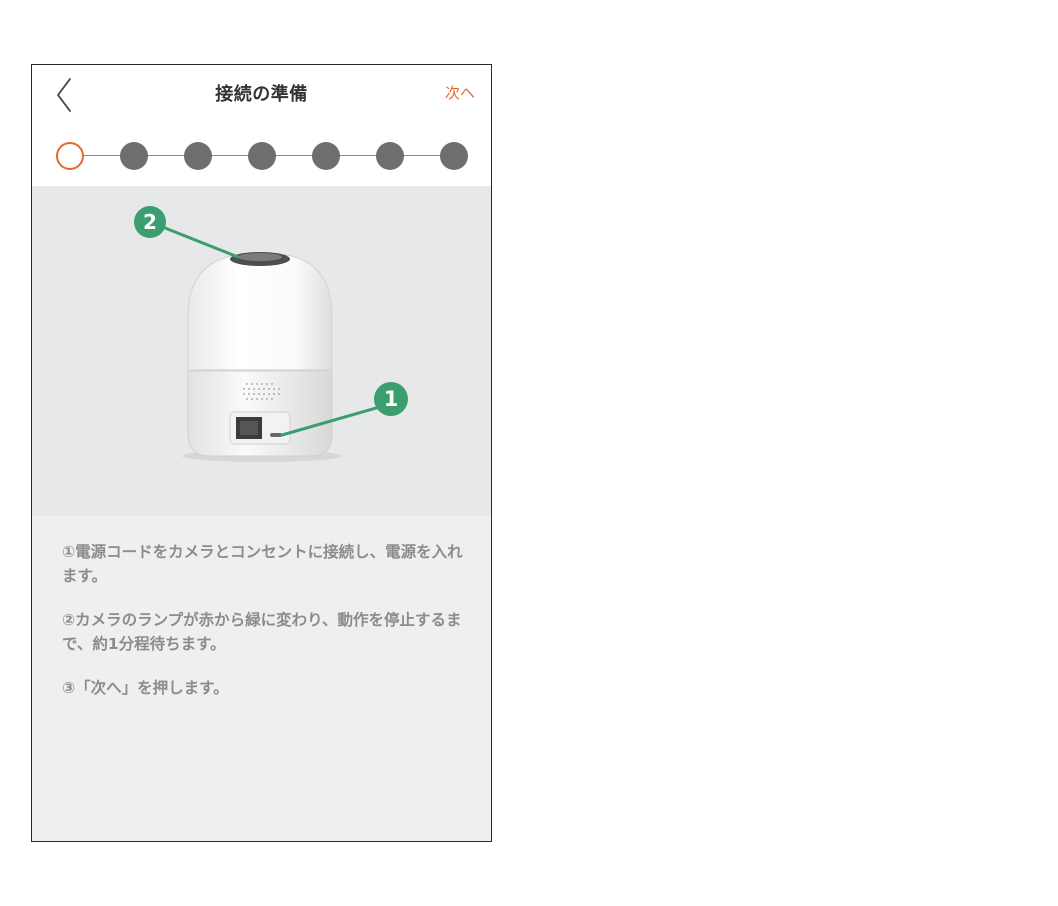 The height and width of the screenshot is (906, 1058). What do you see at coordinates (70, 156) in the screenshot?
I see `step-dot-current` at bounding box center [70, 156].